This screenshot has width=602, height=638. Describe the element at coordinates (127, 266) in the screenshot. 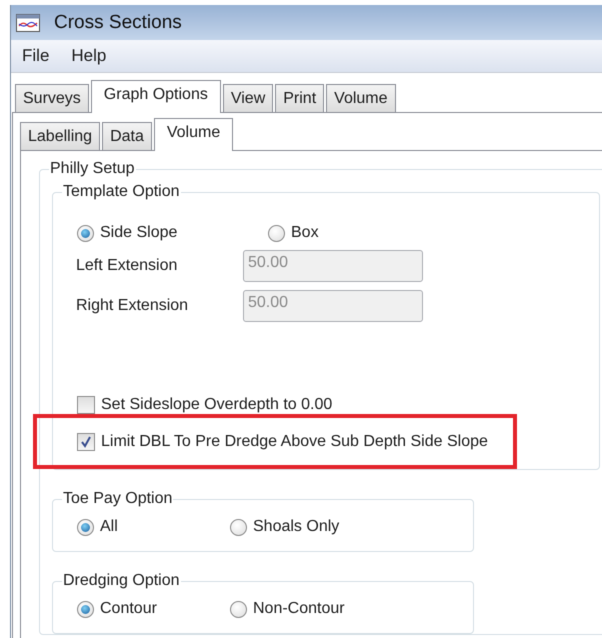

I see `field-label: Left Extension` at that location.